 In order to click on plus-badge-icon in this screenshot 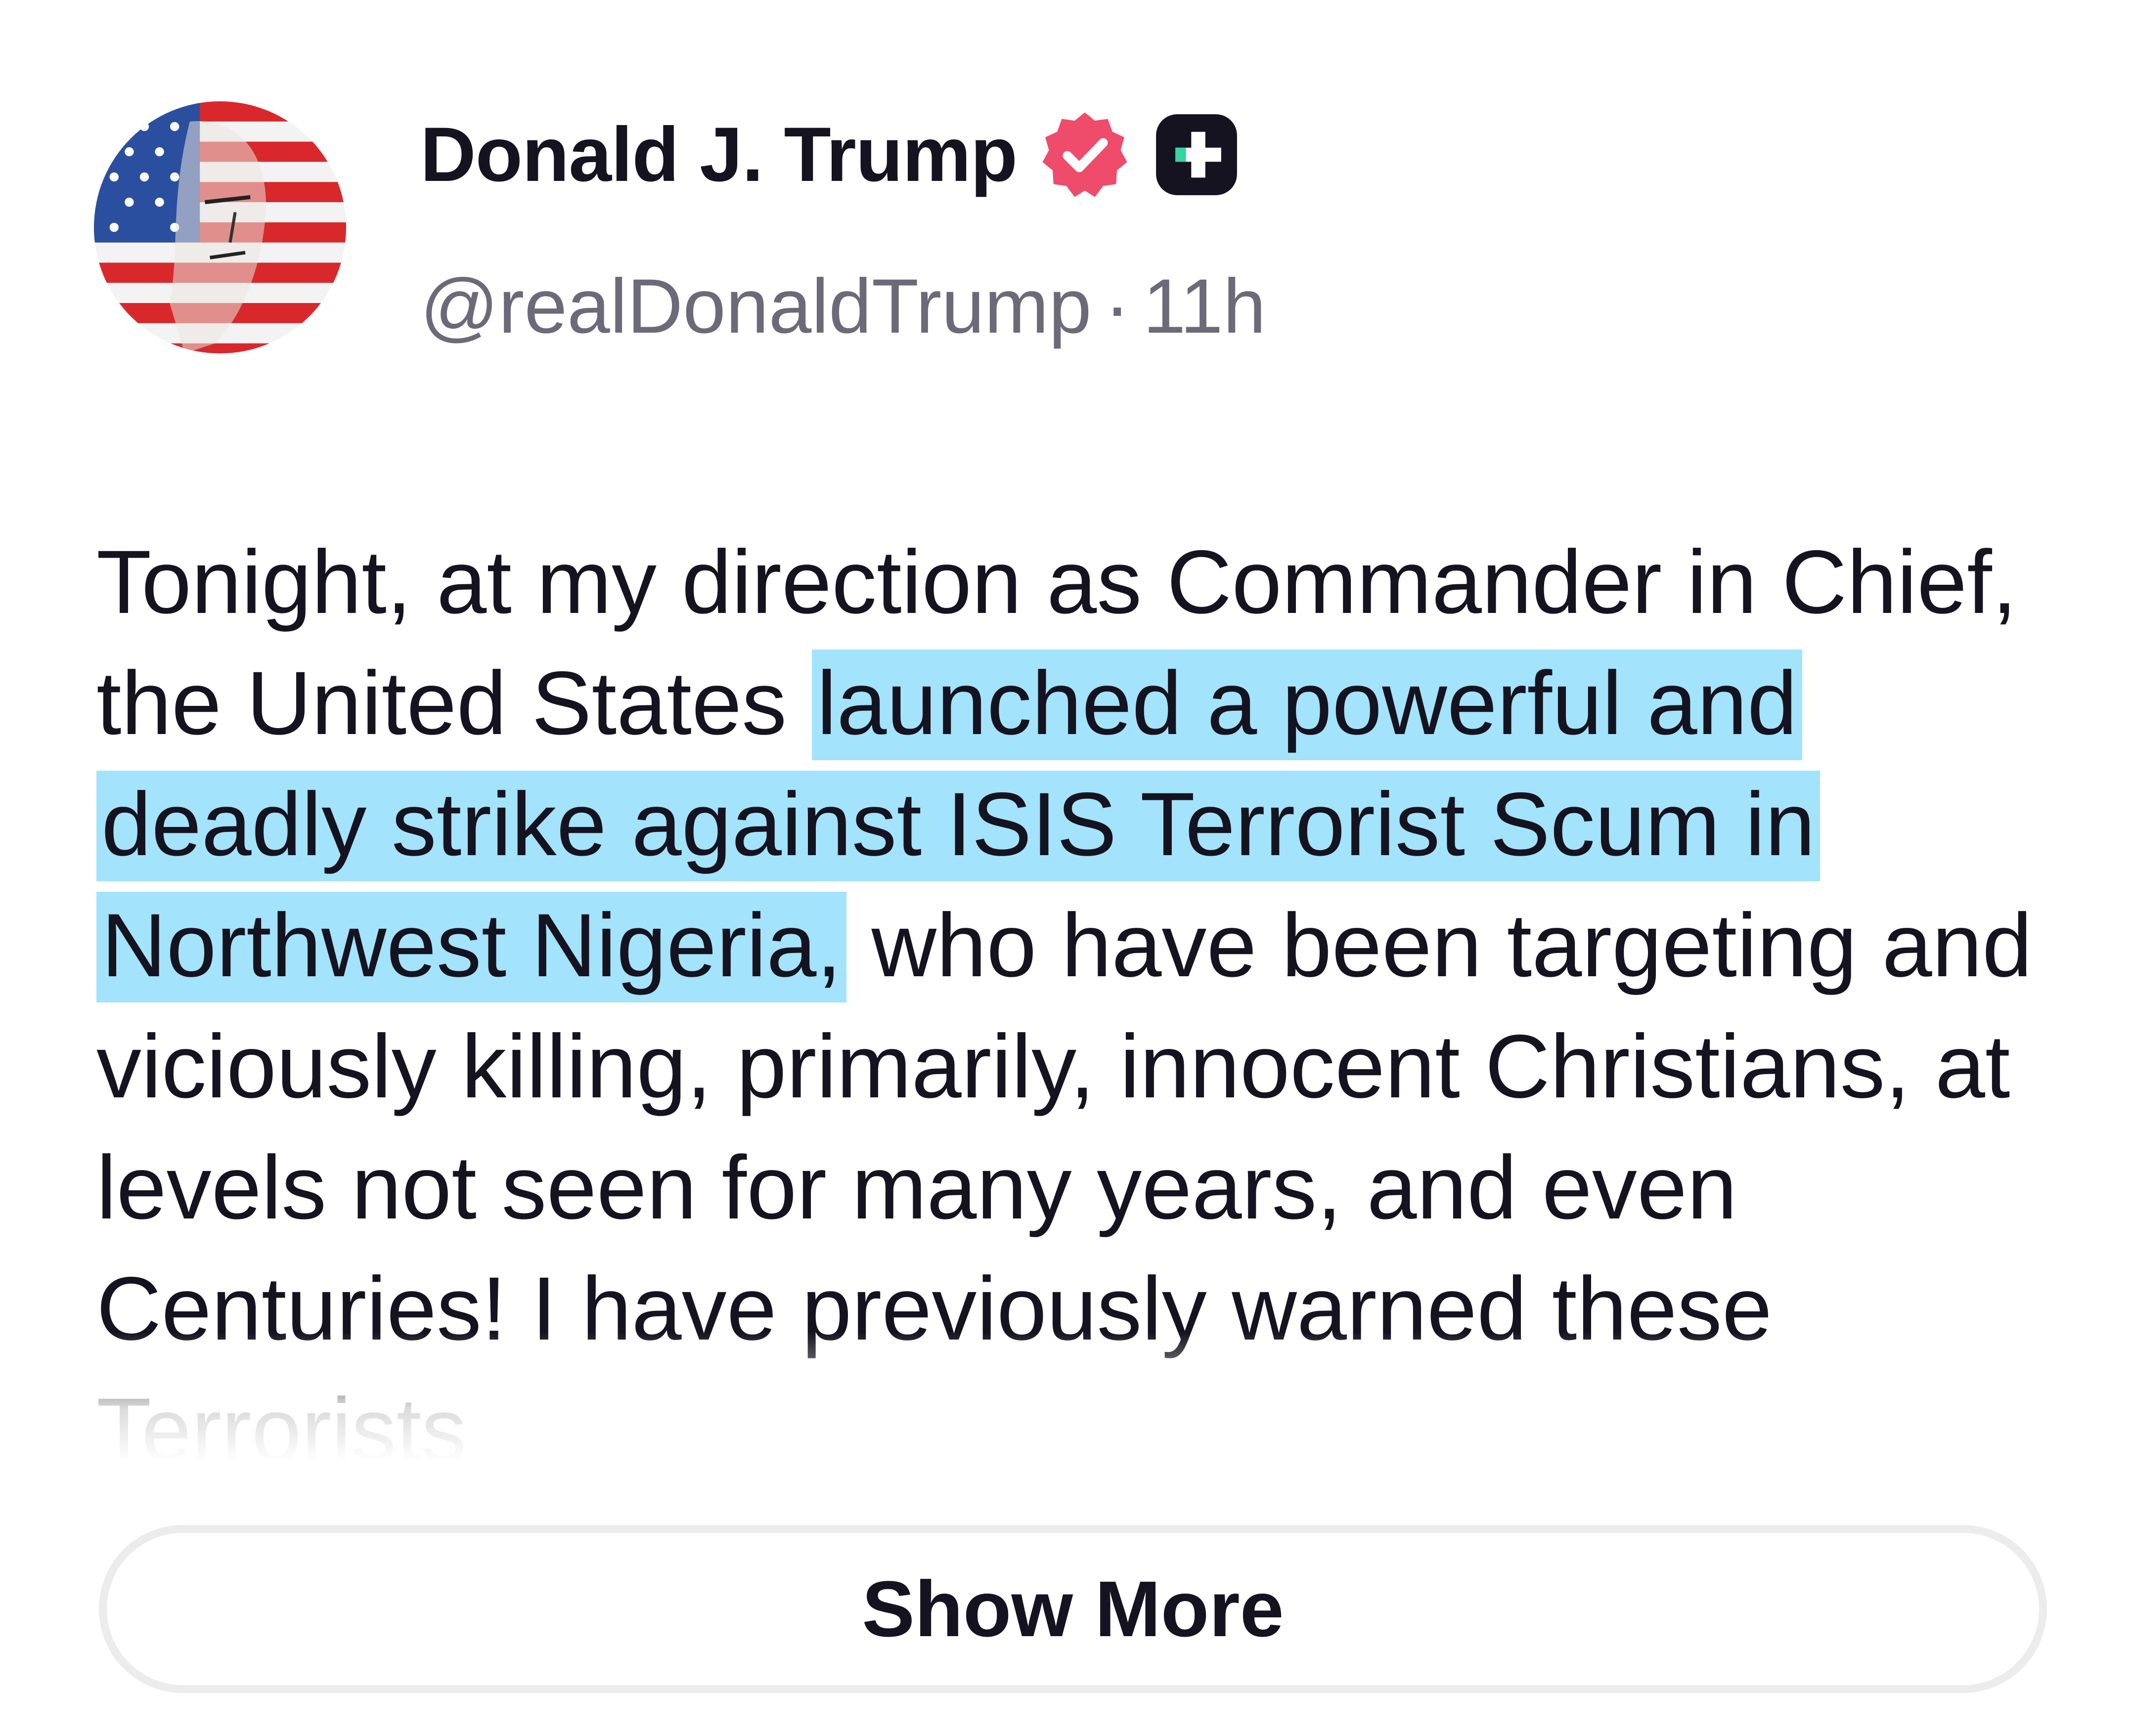, I will do `click(1196, 154)`.